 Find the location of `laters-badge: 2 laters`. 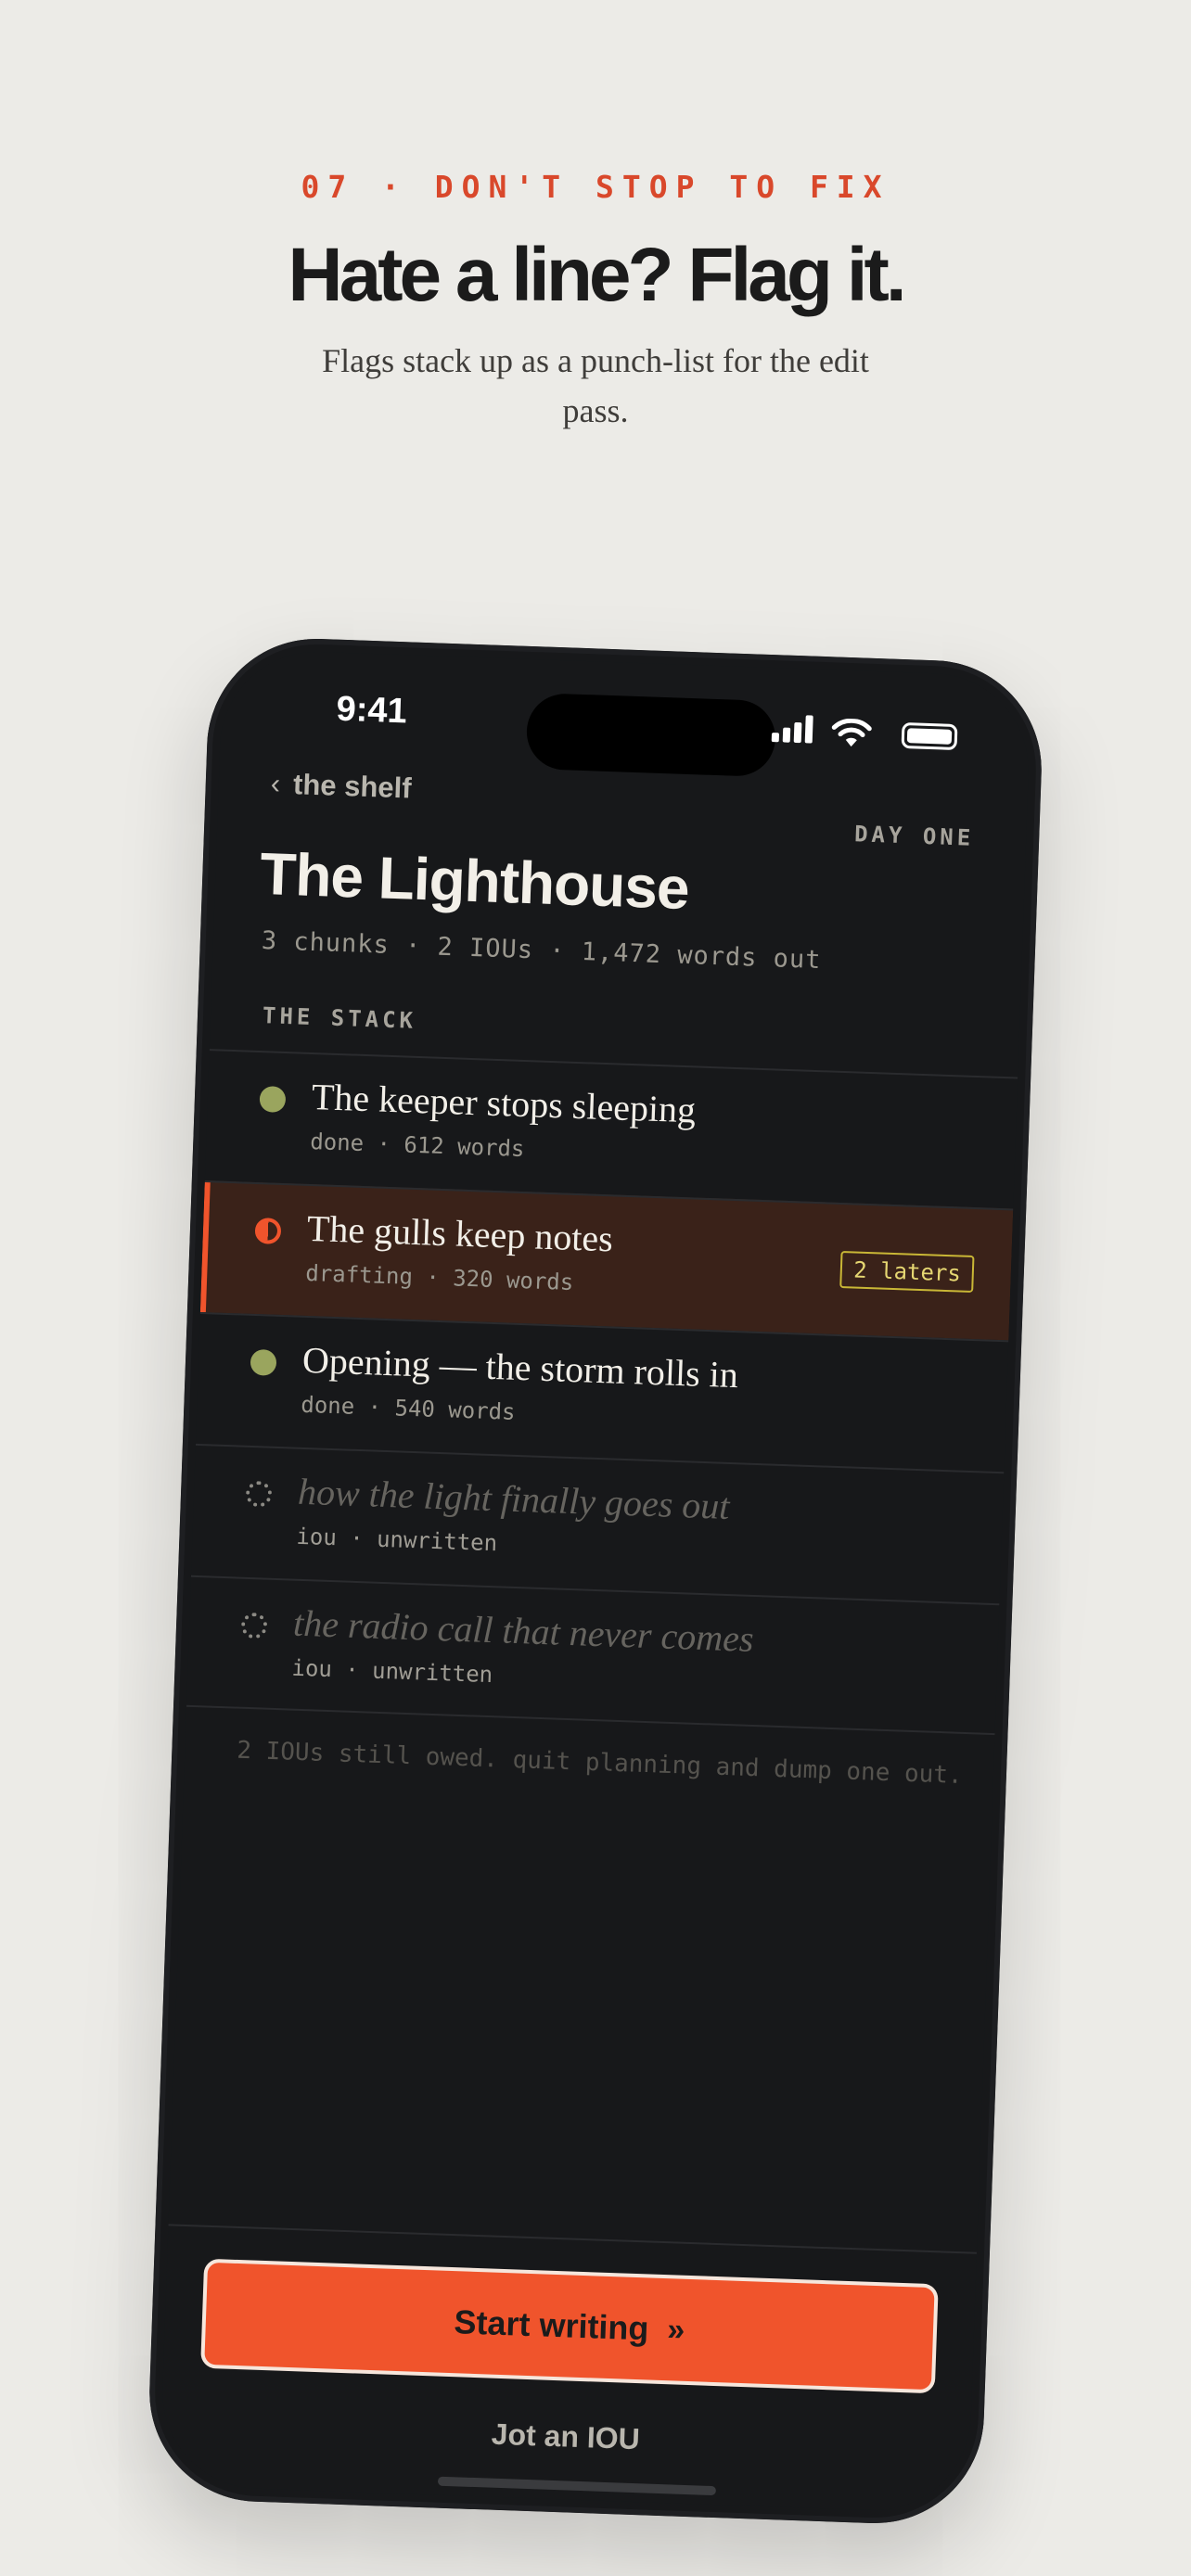

laters-badge: 2 laters is located at coordinates (907, 1272).